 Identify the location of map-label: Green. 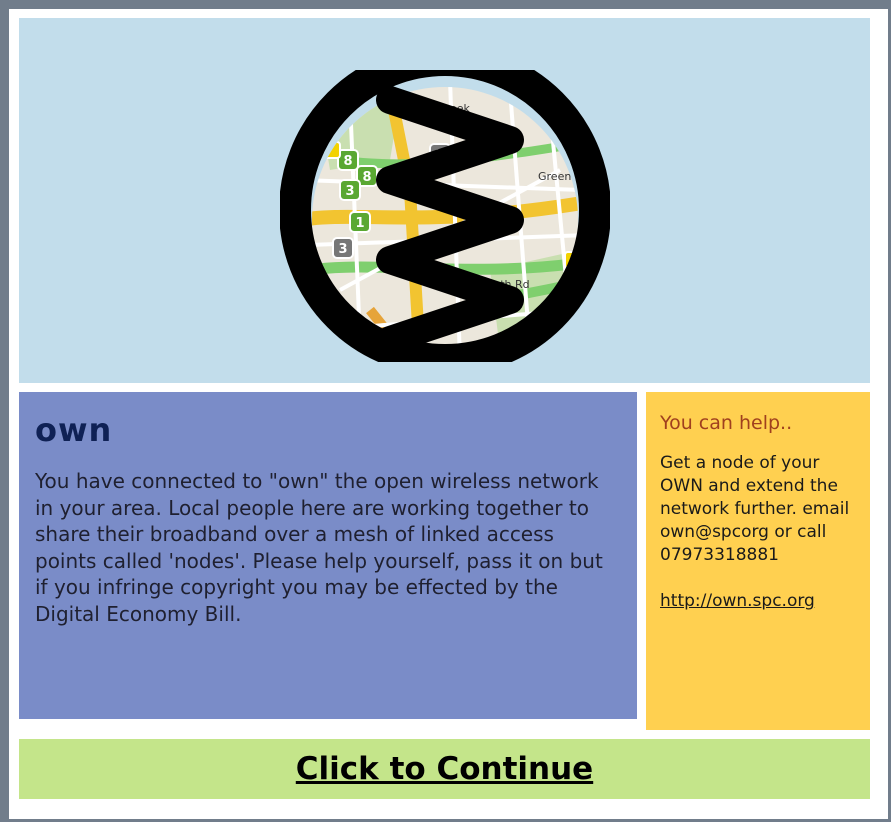
(554, 176).